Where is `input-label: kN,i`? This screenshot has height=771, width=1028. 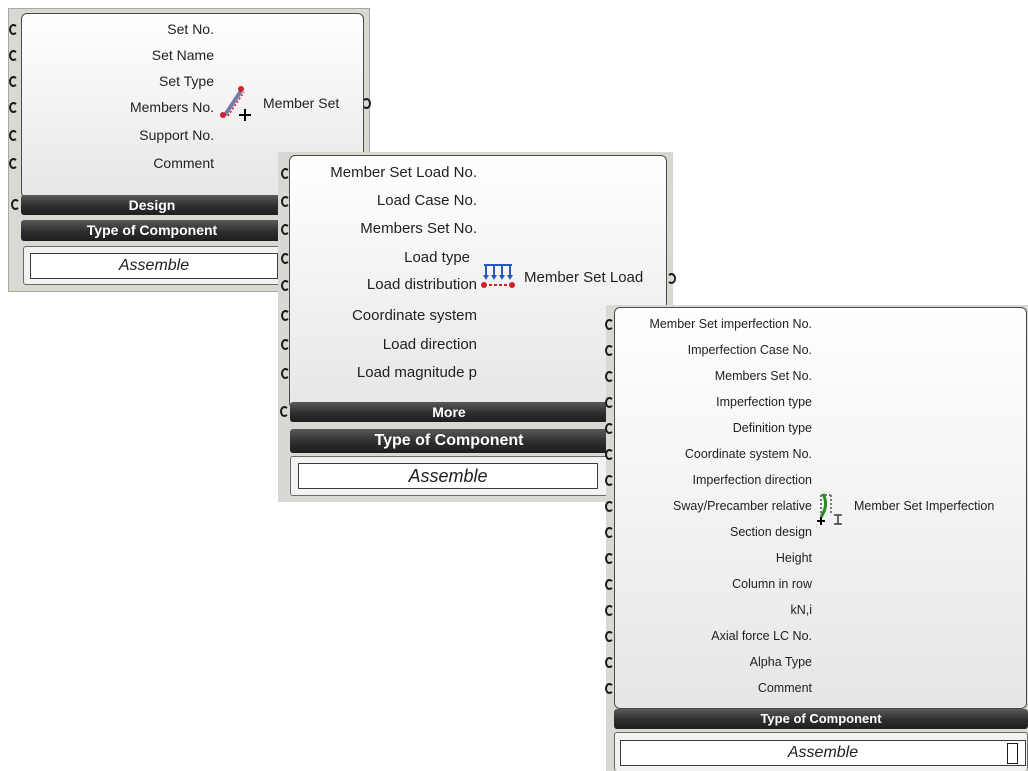
input-label: kN,i is located at coordinates (801, 610).